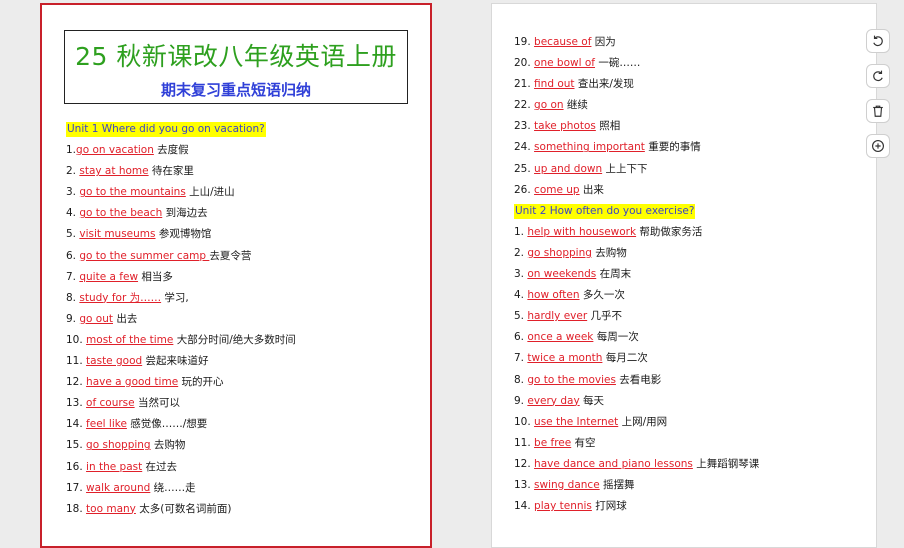 This screenshot has width=904, height=548. I want to click on phrase-chinese: 出去, so click(125, 318).